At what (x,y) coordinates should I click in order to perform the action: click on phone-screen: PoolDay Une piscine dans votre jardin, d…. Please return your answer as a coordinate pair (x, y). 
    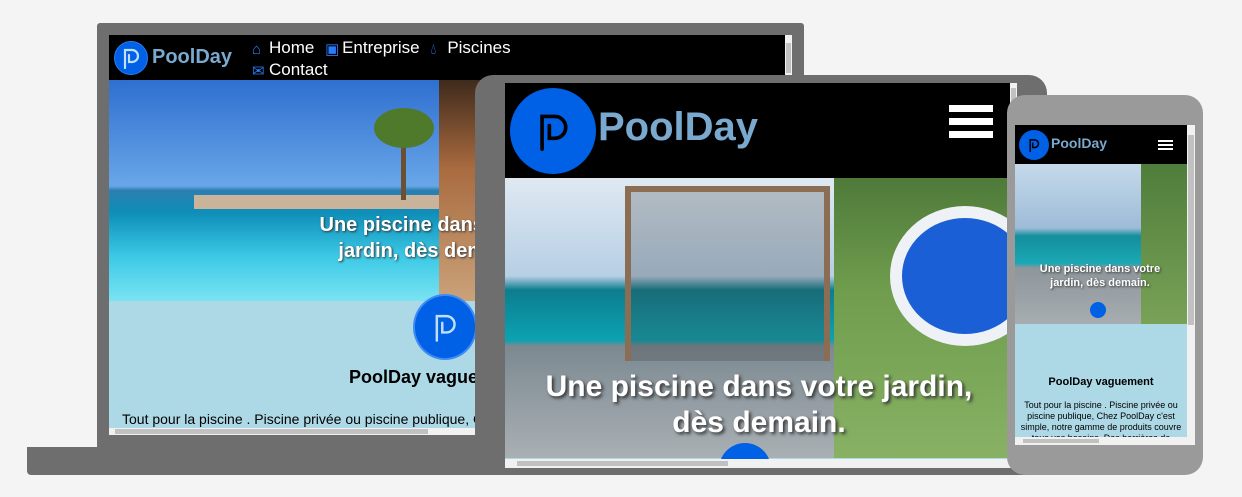
    Looking at the image, I should click on (1105, 285).